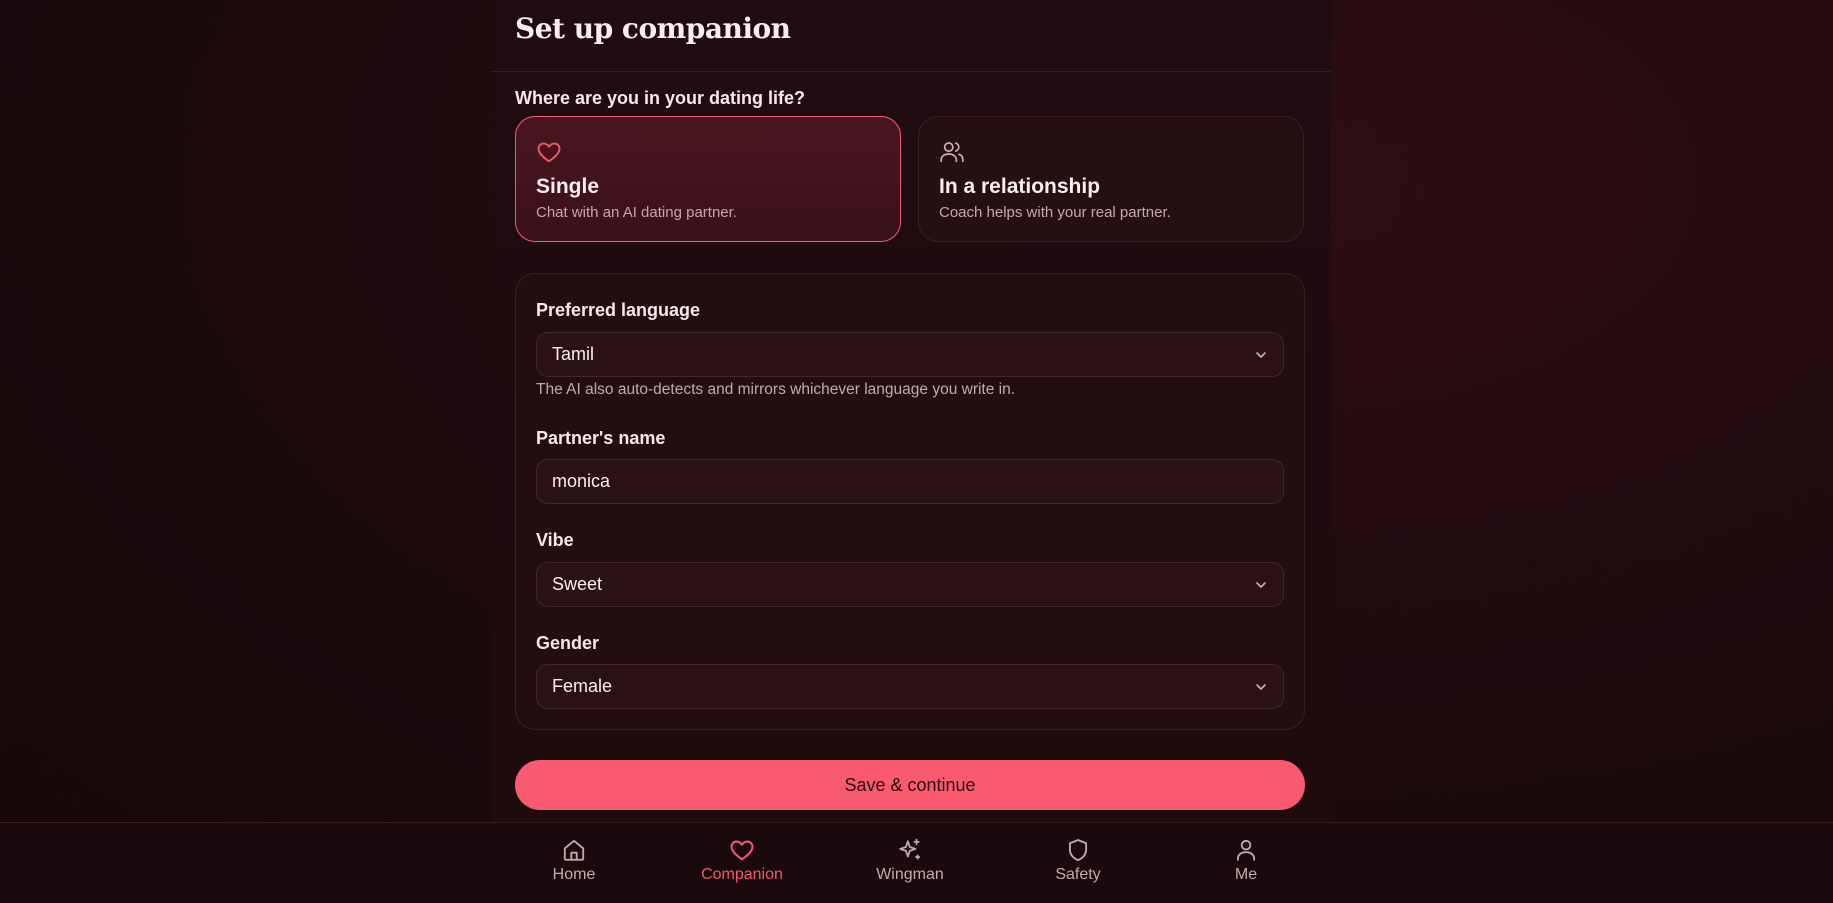 This screenshot has width=1833, height=903. What do you see at coordinates (910, 785) in the screenshot?
I see `save-continue-button: Save & continue` at bounding box center [910, 785].